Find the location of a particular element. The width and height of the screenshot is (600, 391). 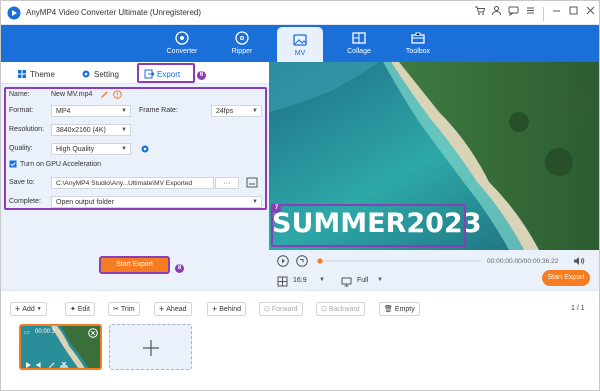

video-icon: ▭ is located at coordinates (27, 333).